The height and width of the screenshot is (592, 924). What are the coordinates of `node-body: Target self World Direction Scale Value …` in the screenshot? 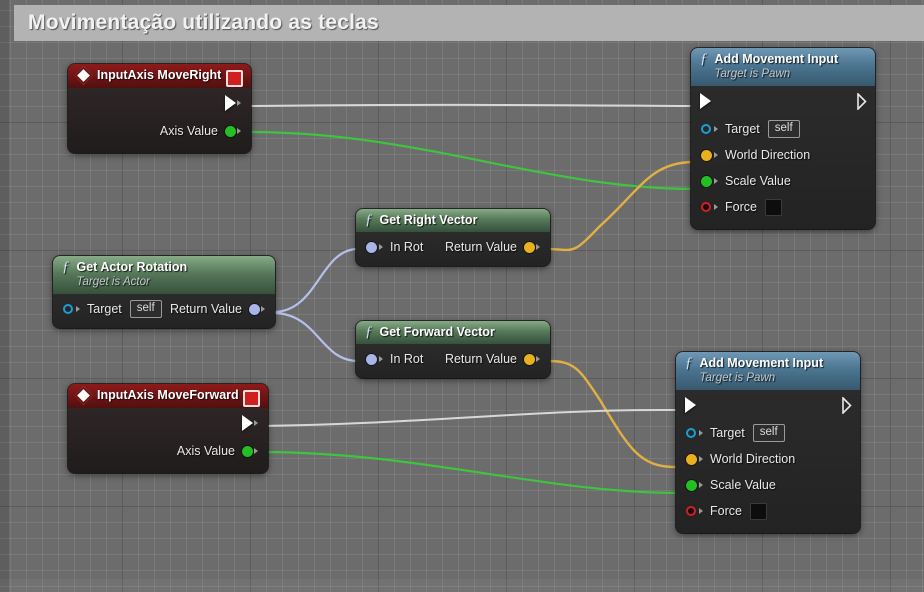 It's located at (768, 461).